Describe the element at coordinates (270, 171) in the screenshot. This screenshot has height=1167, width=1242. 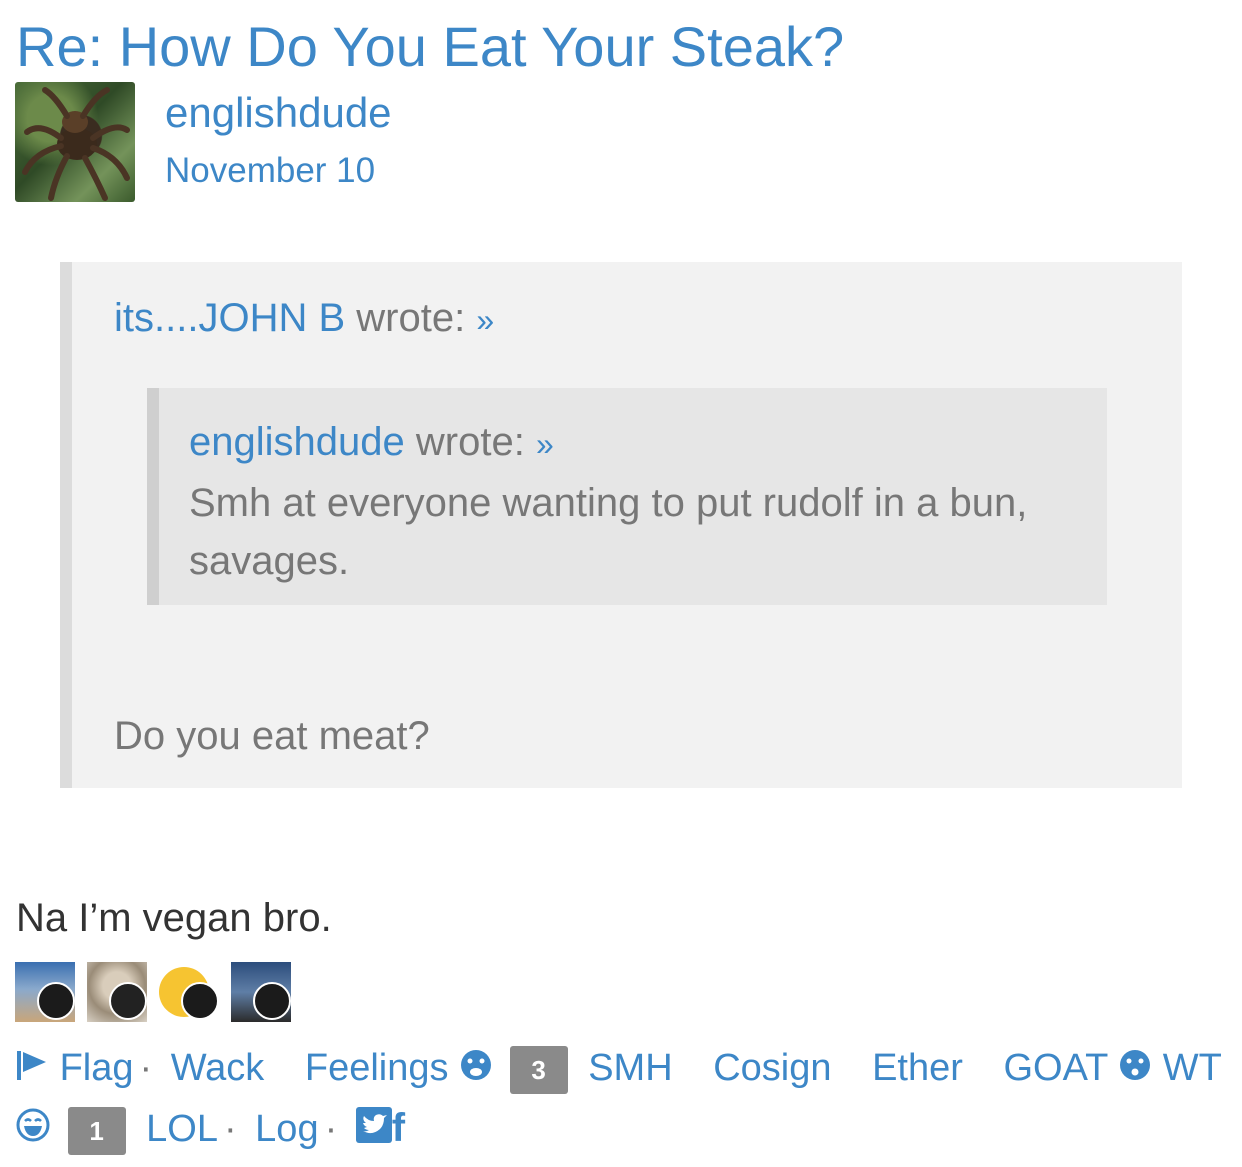
I see `post-date: November 10` at that location.